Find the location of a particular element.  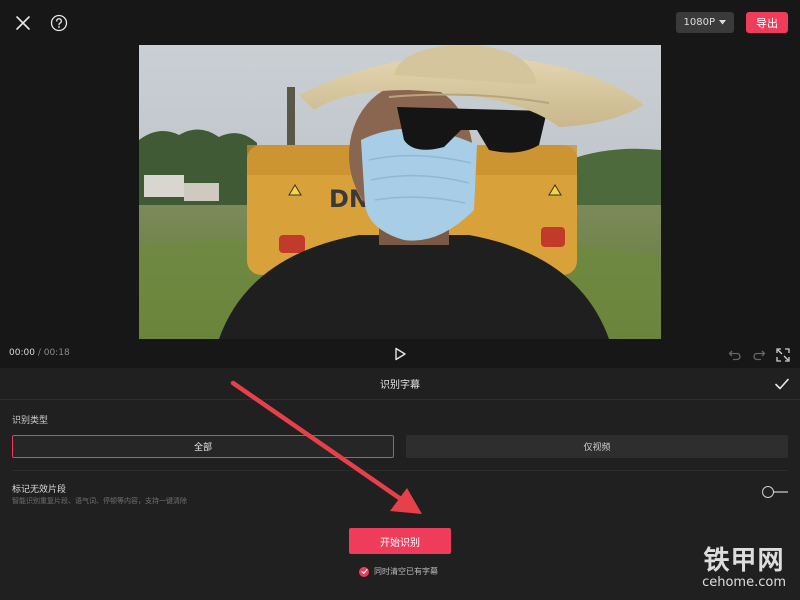

resolution-dropdown: 1080P is located at coordinates (704, 22).